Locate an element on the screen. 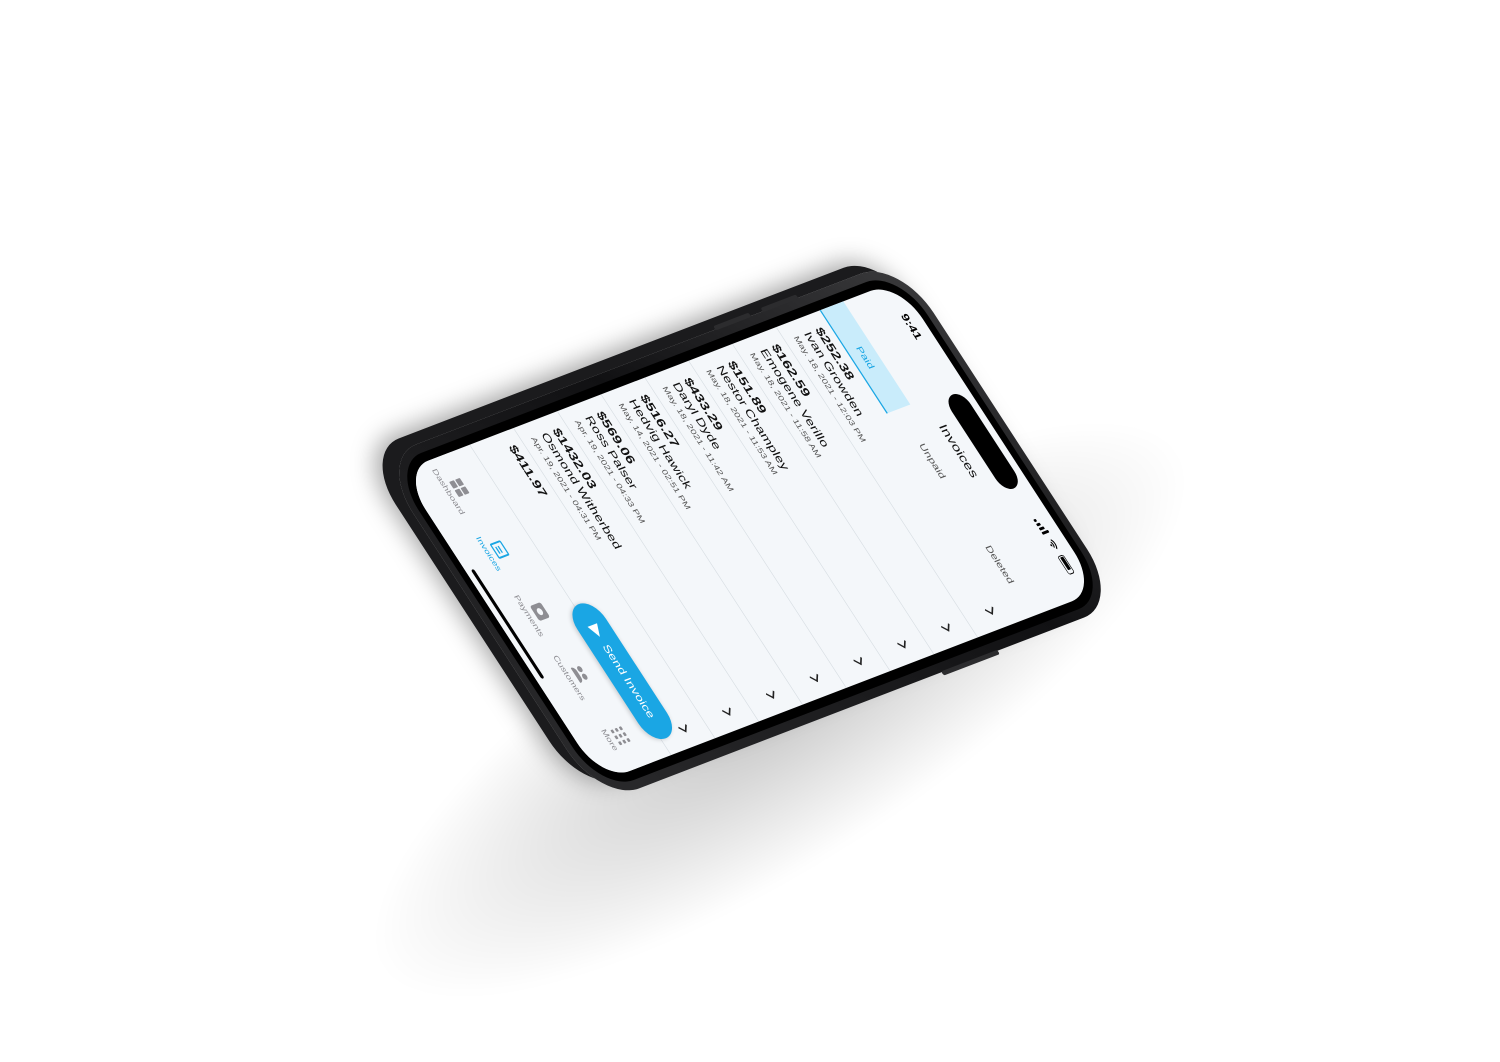 Image resolution: width=1500 pixels, height=1062 pixels. battery-icon is located at coordinates (1066, 564).